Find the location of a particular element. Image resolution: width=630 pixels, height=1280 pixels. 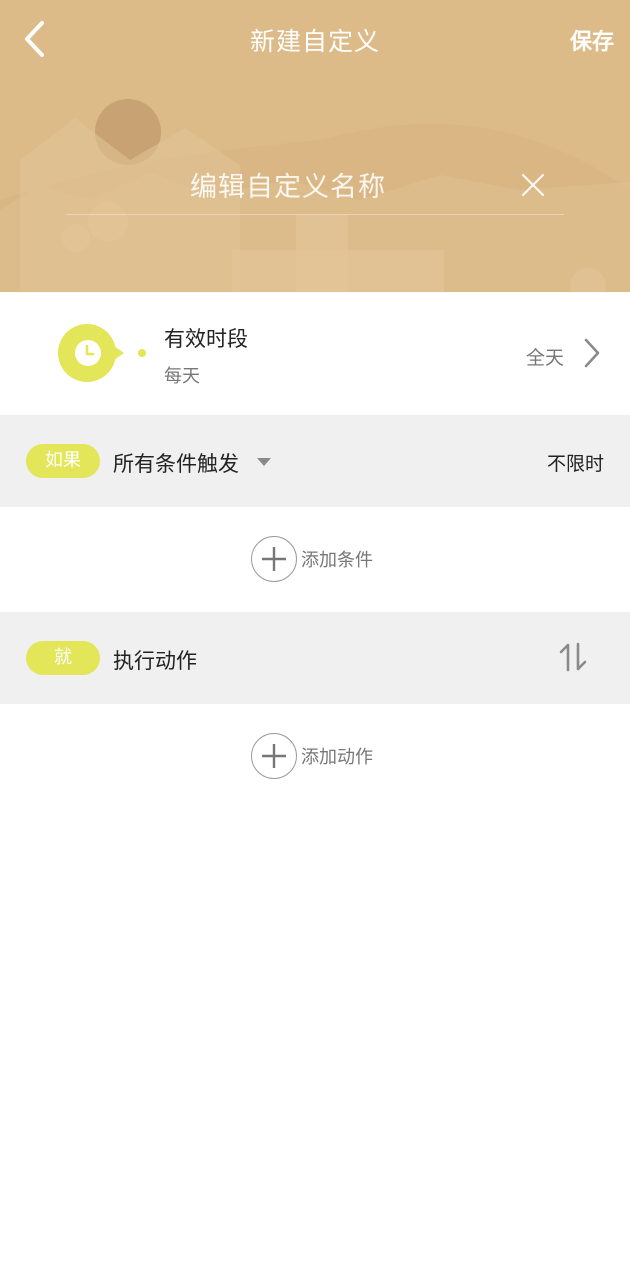

close-icon is located at coordinates (533, 185).